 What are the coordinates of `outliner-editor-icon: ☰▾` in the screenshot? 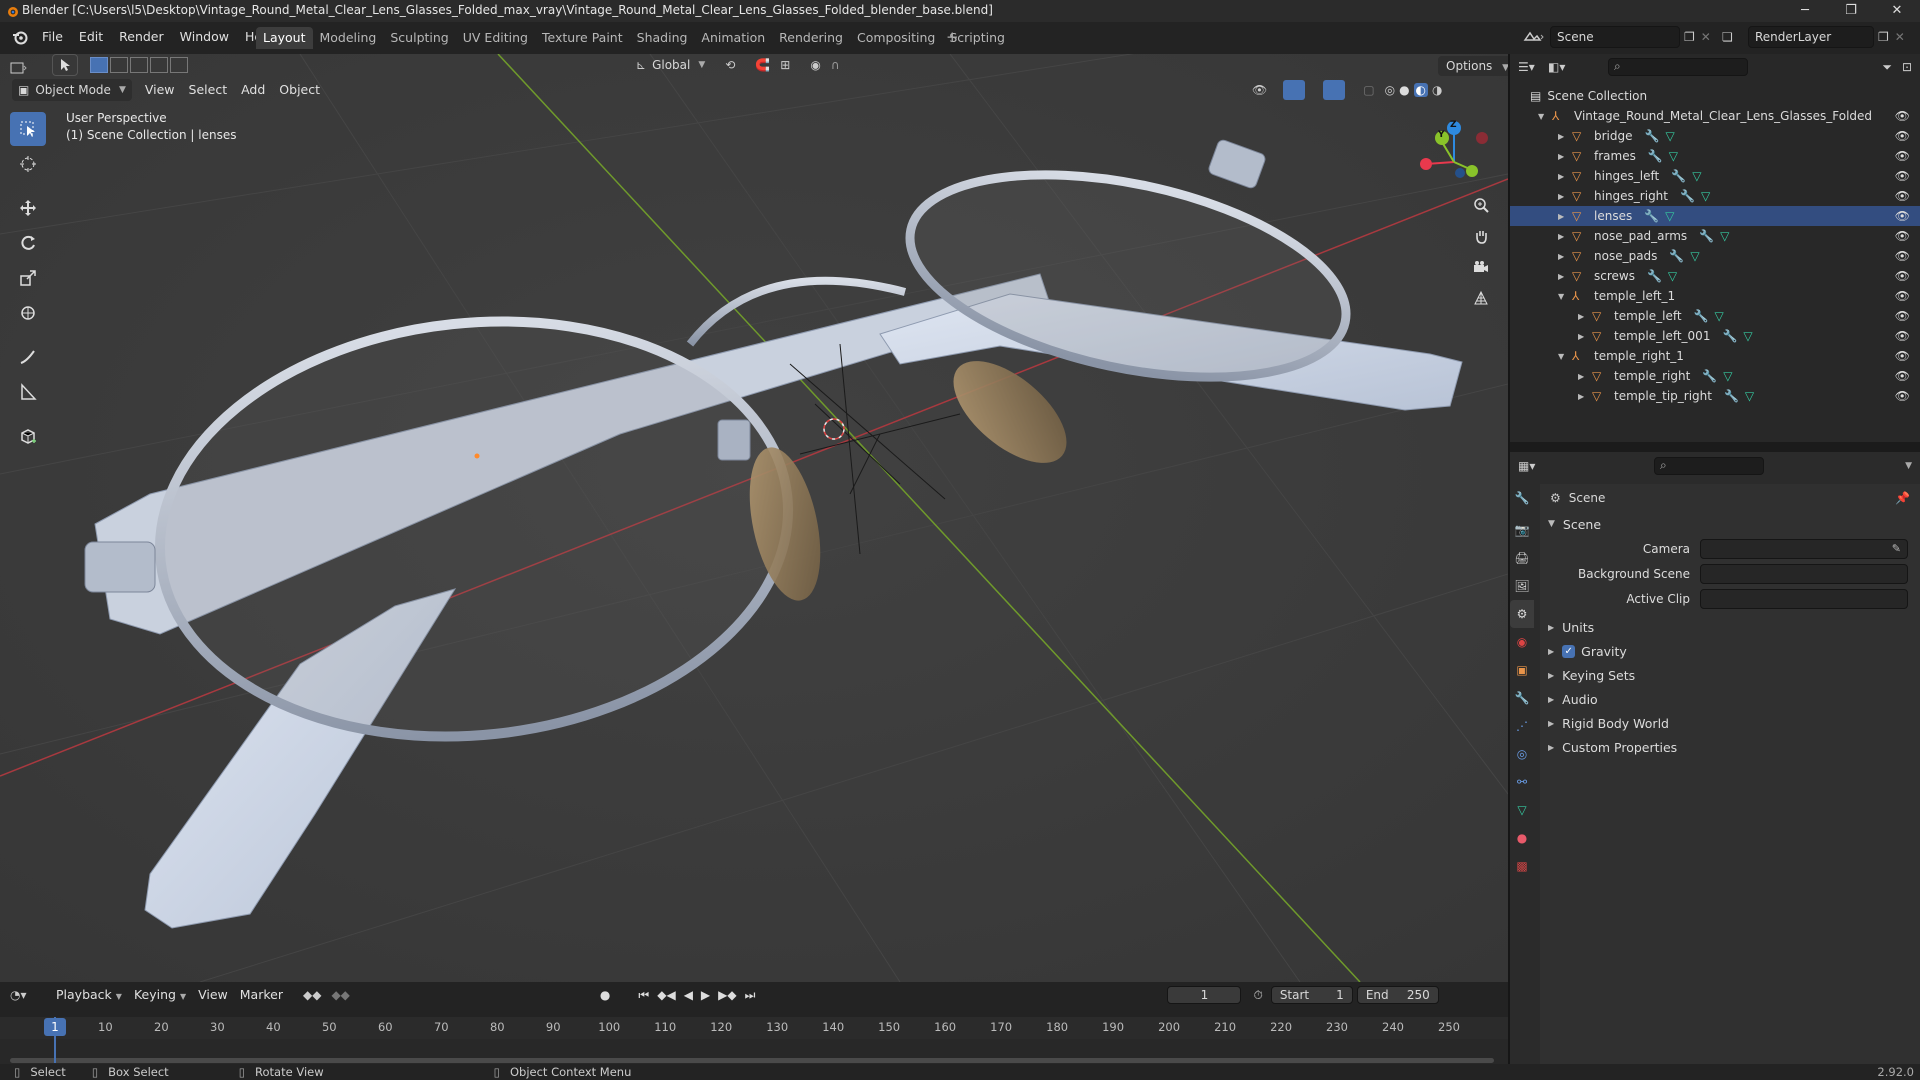 It's located at (1533, 67).